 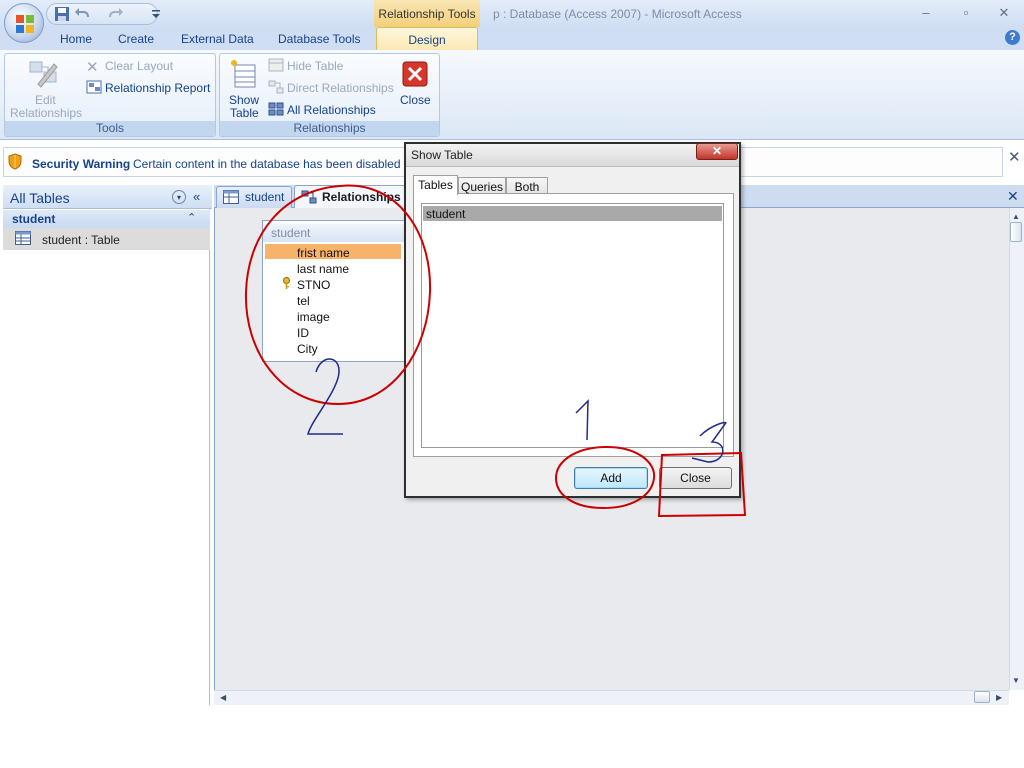 What do you see at coordinates (244, 113) in the screenshot?
I see `show-table-button-line2: Table` at bounding box center [244, 113].